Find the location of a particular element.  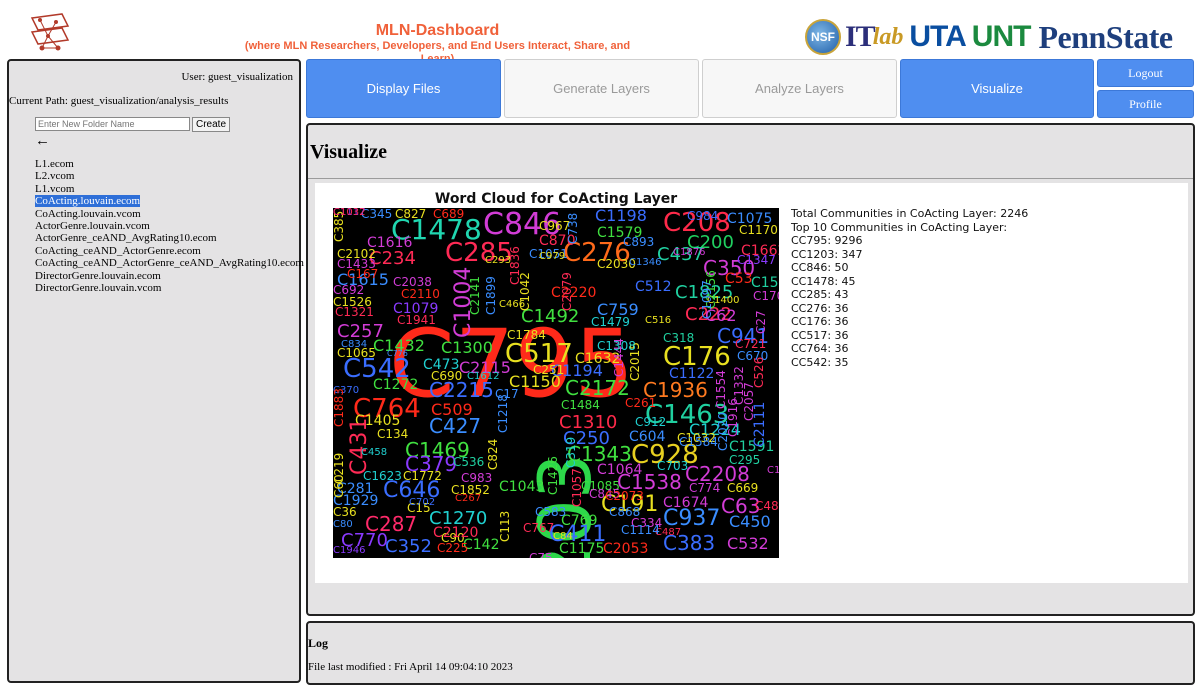

wordcloud-title: Word Cloud for CoActing Layer is located at coordinates (556, 199).